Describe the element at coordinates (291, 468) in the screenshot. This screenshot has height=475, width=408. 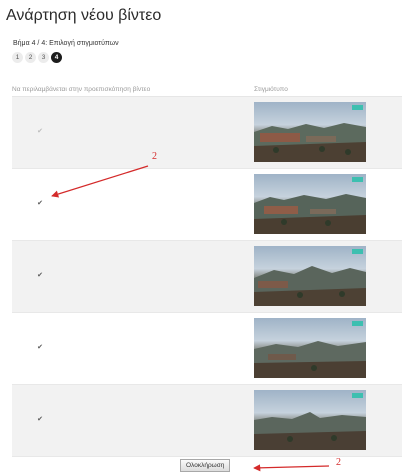
I see `annotation-arrow-finish` at that location.